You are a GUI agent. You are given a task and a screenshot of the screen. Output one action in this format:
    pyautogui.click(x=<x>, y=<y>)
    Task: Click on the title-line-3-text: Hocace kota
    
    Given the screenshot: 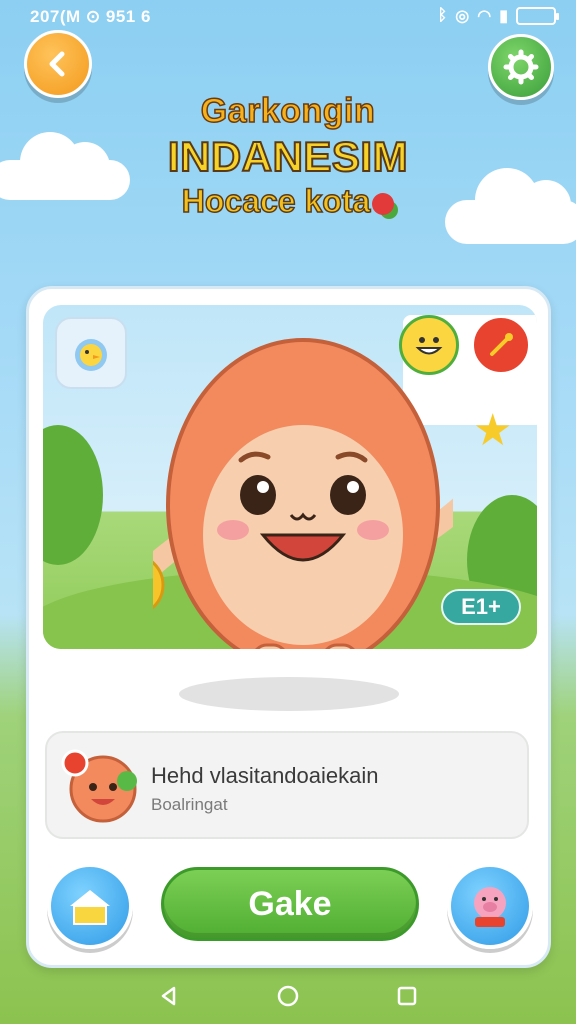 What is the action you would take?
    pyautogui.click(x=276, y=201)
    